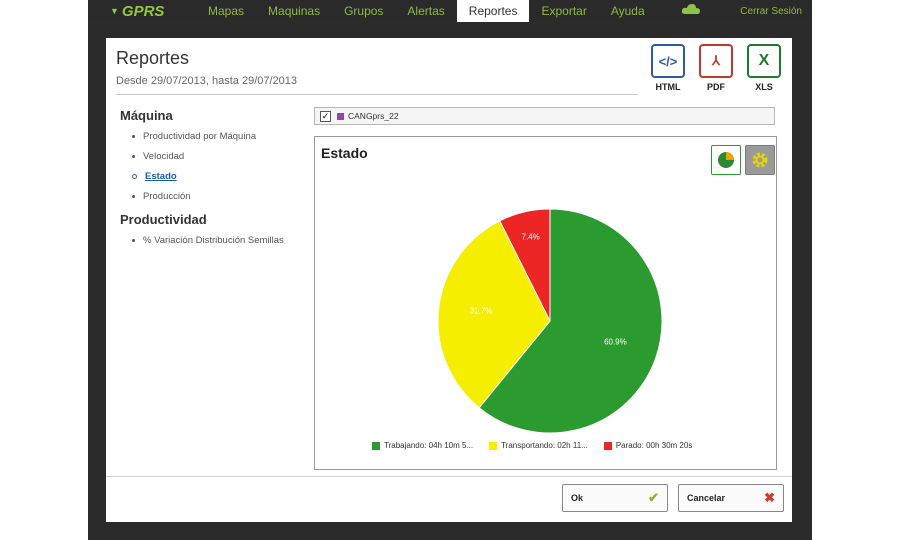 The image size is (900, 540). Describe the element at coordinates (164, 156) in the screenshot. I see `report-label: Velocidad` at that location.